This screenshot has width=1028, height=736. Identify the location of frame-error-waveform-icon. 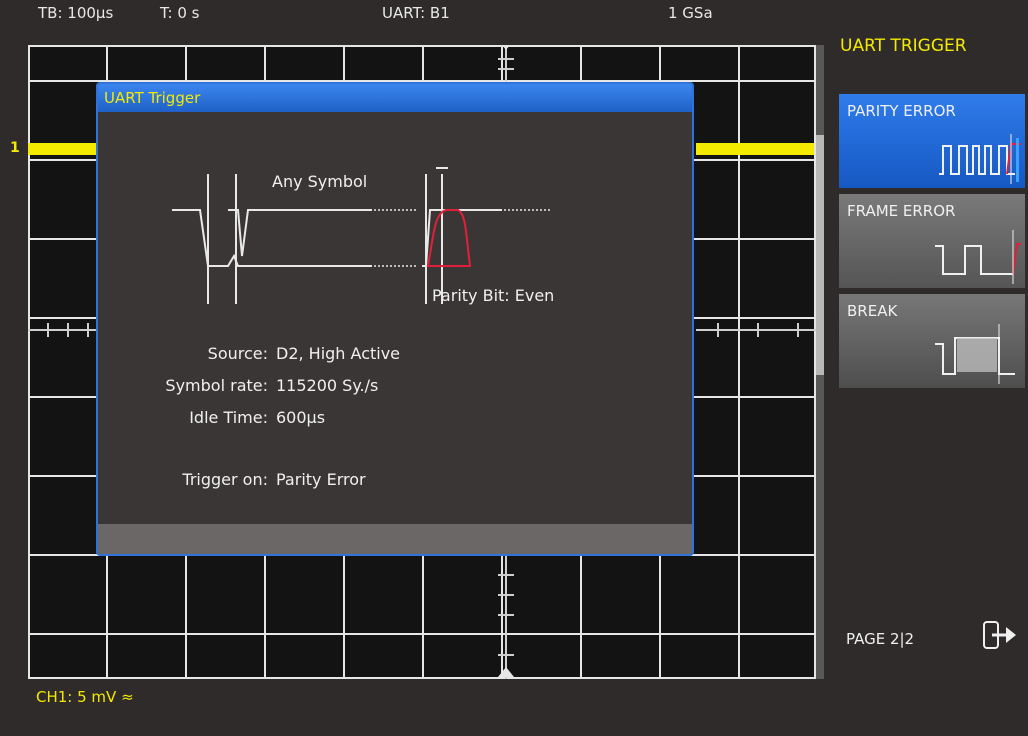
(978, 257).